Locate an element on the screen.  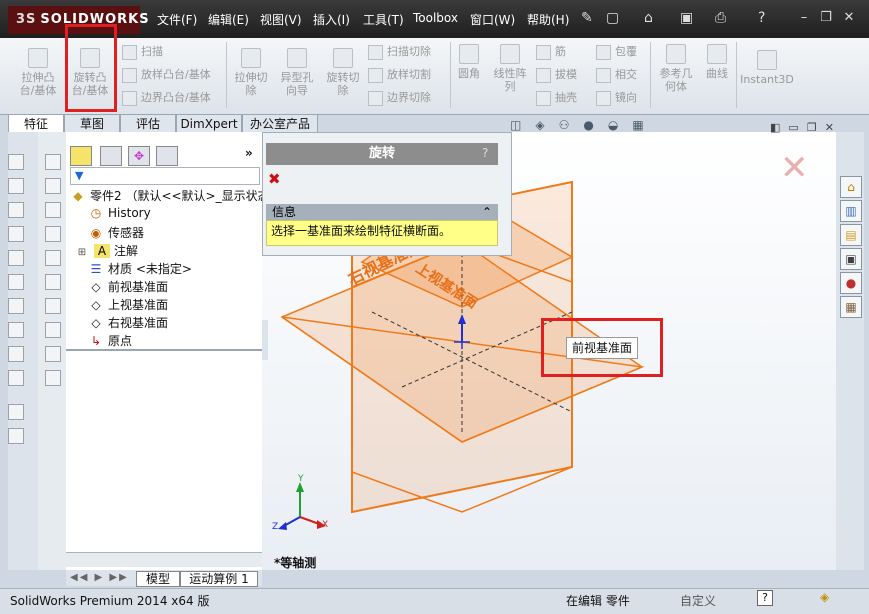
mirror-button: 镜向 is located at coordinates (616, 97).